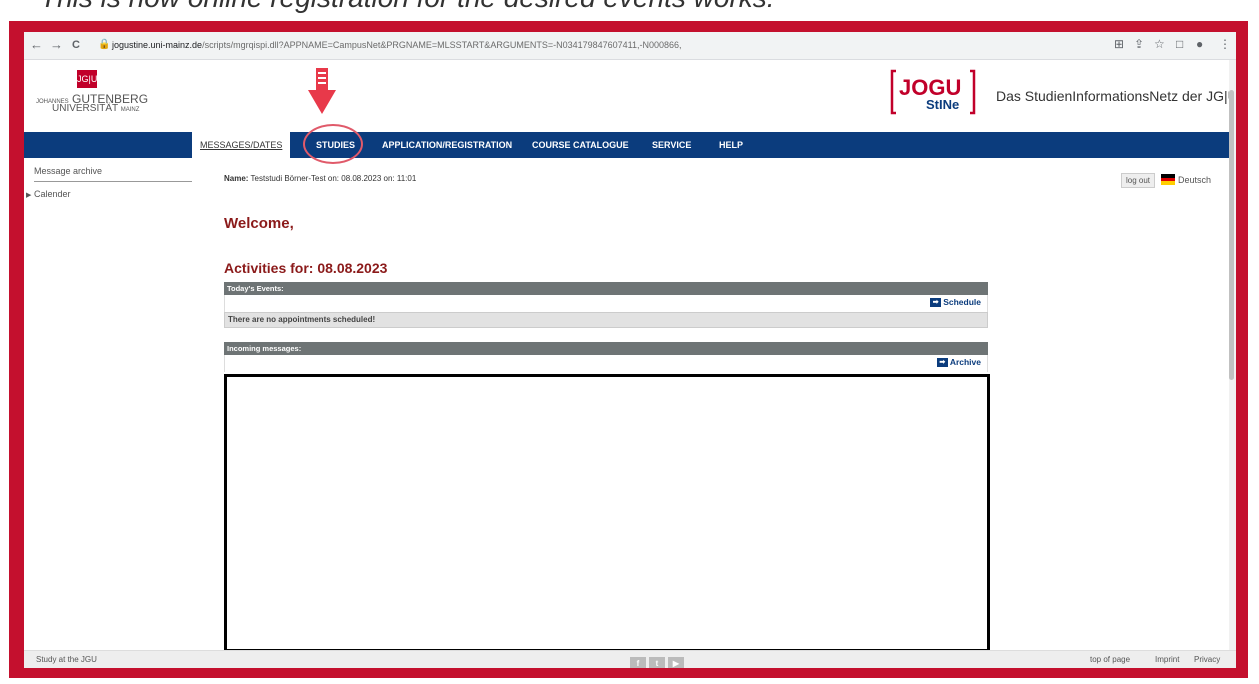 The image size is (1259, 684). Describe the element at coordinates (1194, 180) in the screenshot. I see `language-link: Deutsch` at that location.